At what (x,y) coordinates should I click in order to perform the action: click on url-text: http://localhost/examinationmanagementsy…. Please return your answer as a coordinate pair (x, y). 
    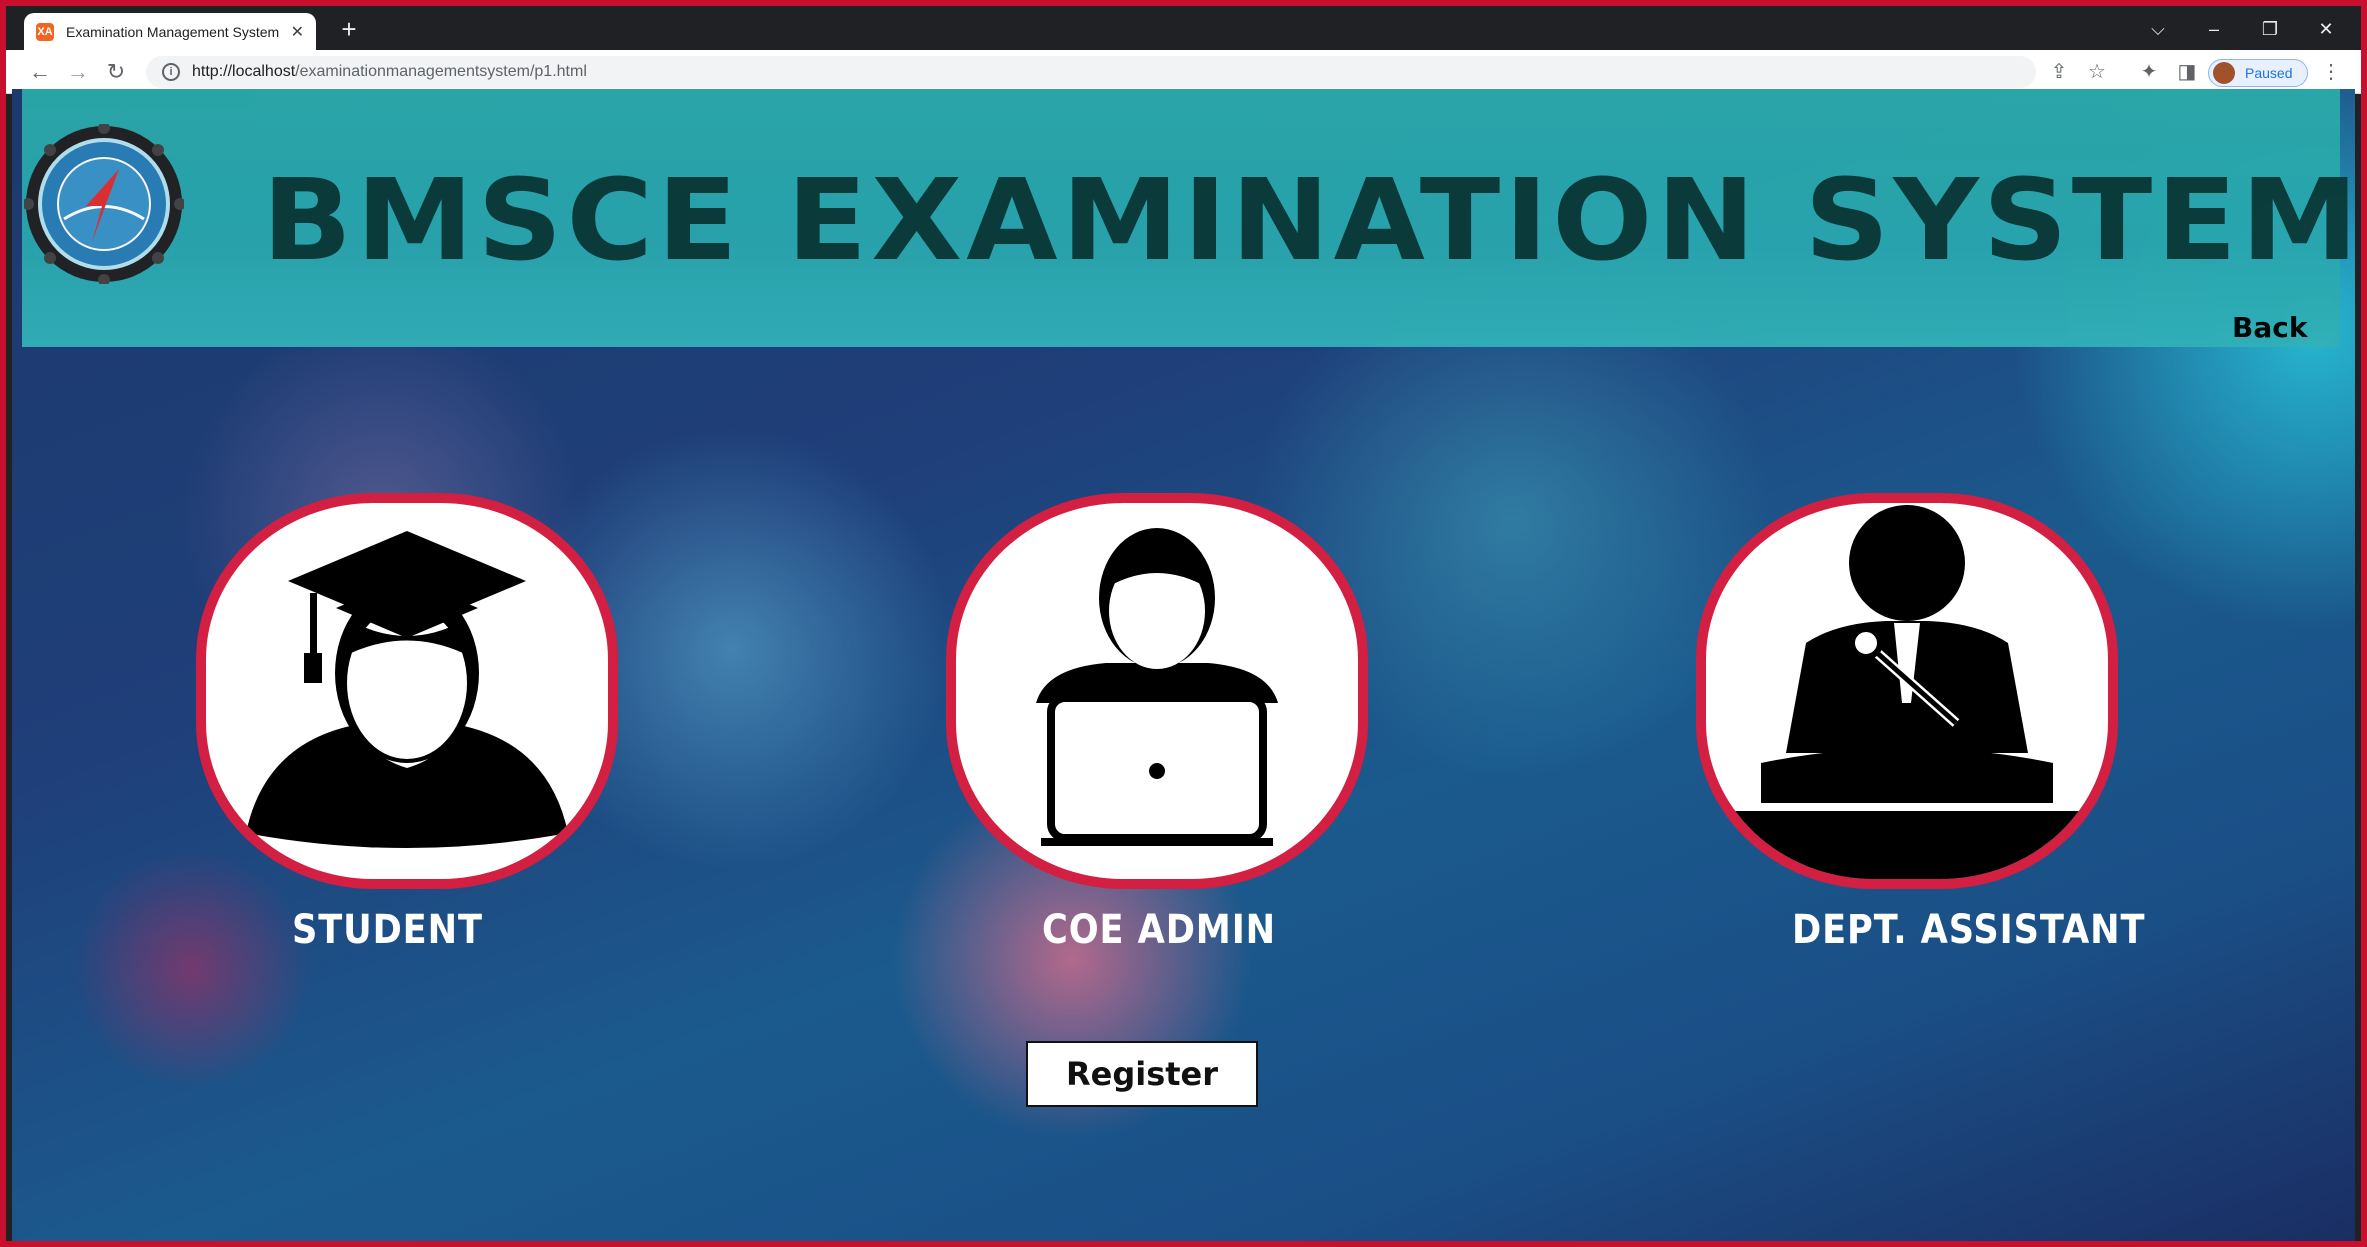
    Looking at the image, I should click on (389, 72).